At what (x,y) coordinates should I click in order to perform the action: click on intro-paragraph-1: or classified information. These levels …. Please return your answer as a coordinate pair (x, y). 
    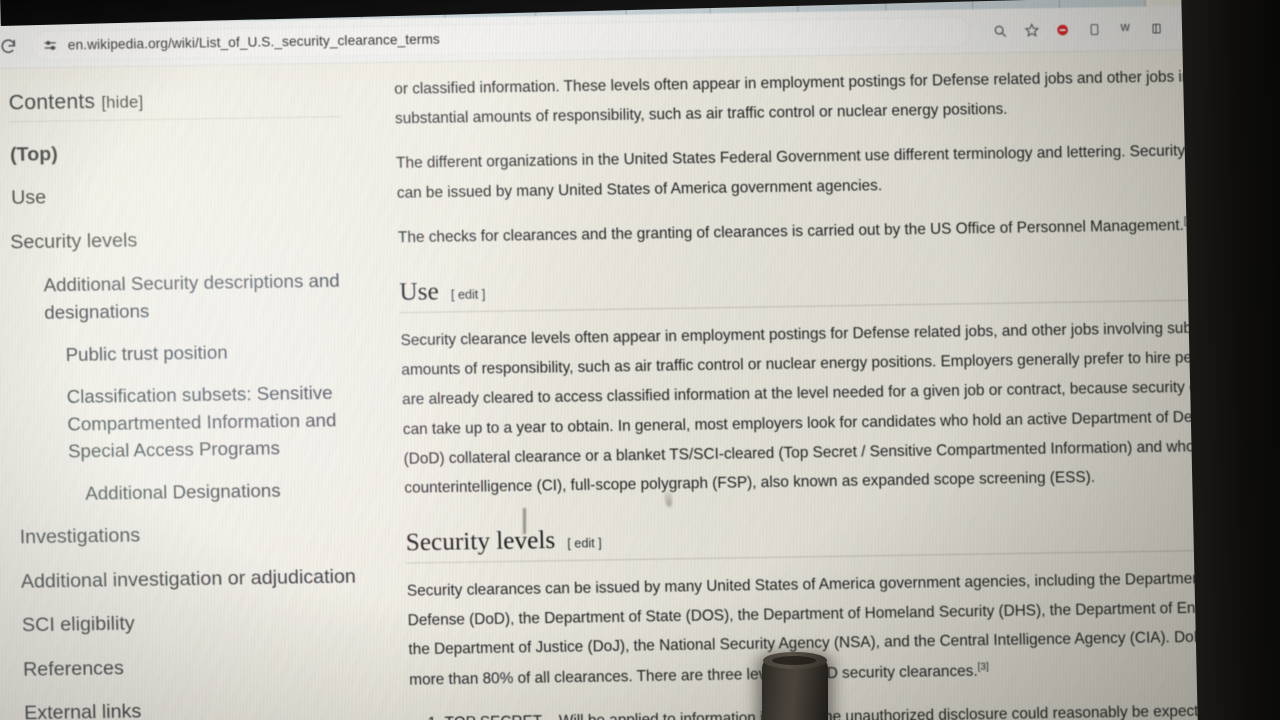
    Looking at the image, I should click on (816, 97).